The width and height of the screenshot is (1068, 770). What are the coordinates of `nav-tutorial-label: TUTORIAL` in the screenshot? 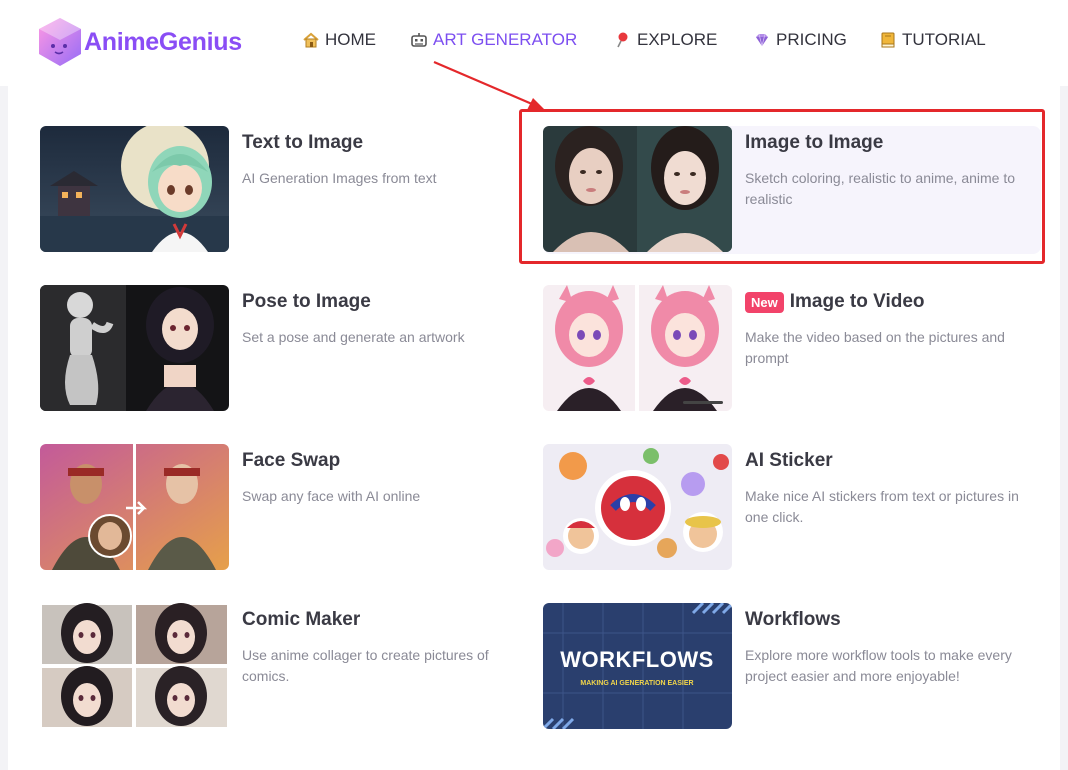 It's located at (944, 39).